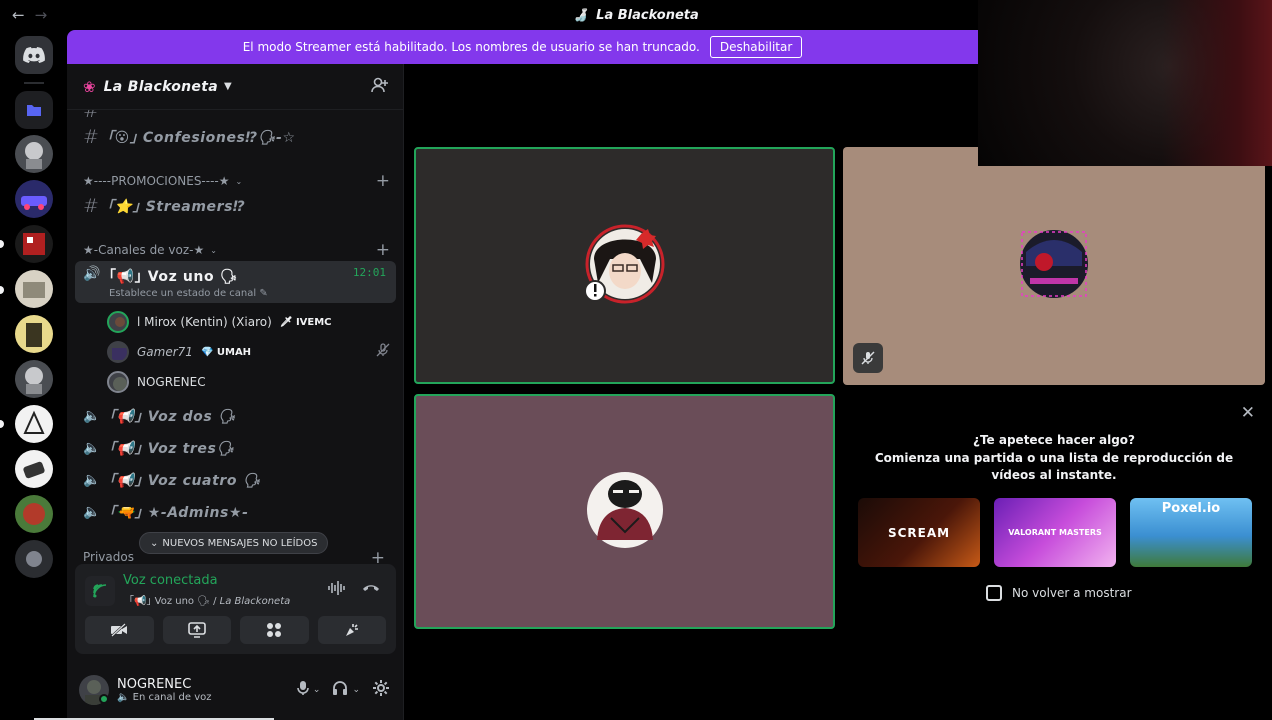 The height and width of the screenshot is (720, 1272). I want to click on category-voice: ★-Canales de voz-★ ⌄ +, so click(232, 250).